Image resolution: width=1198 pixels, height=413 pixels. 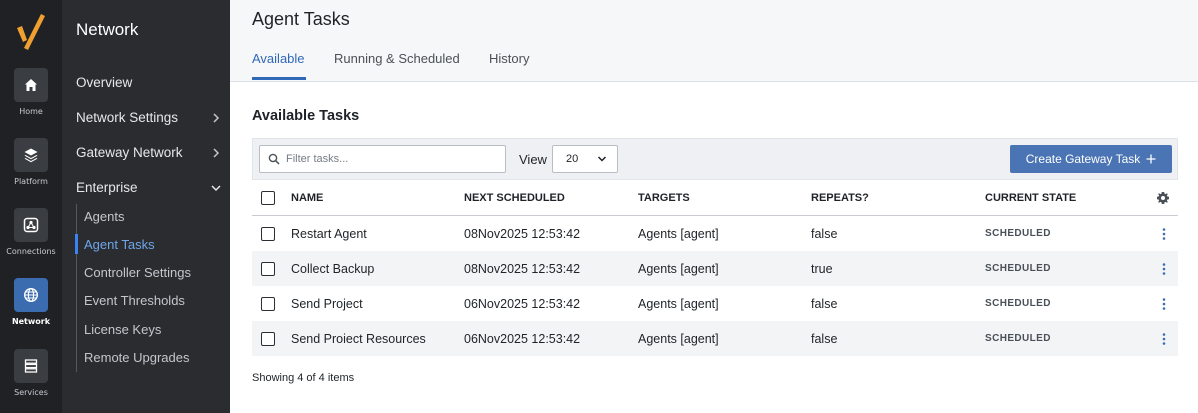 I want to click on layers-icon, so click(x=31, y=155).